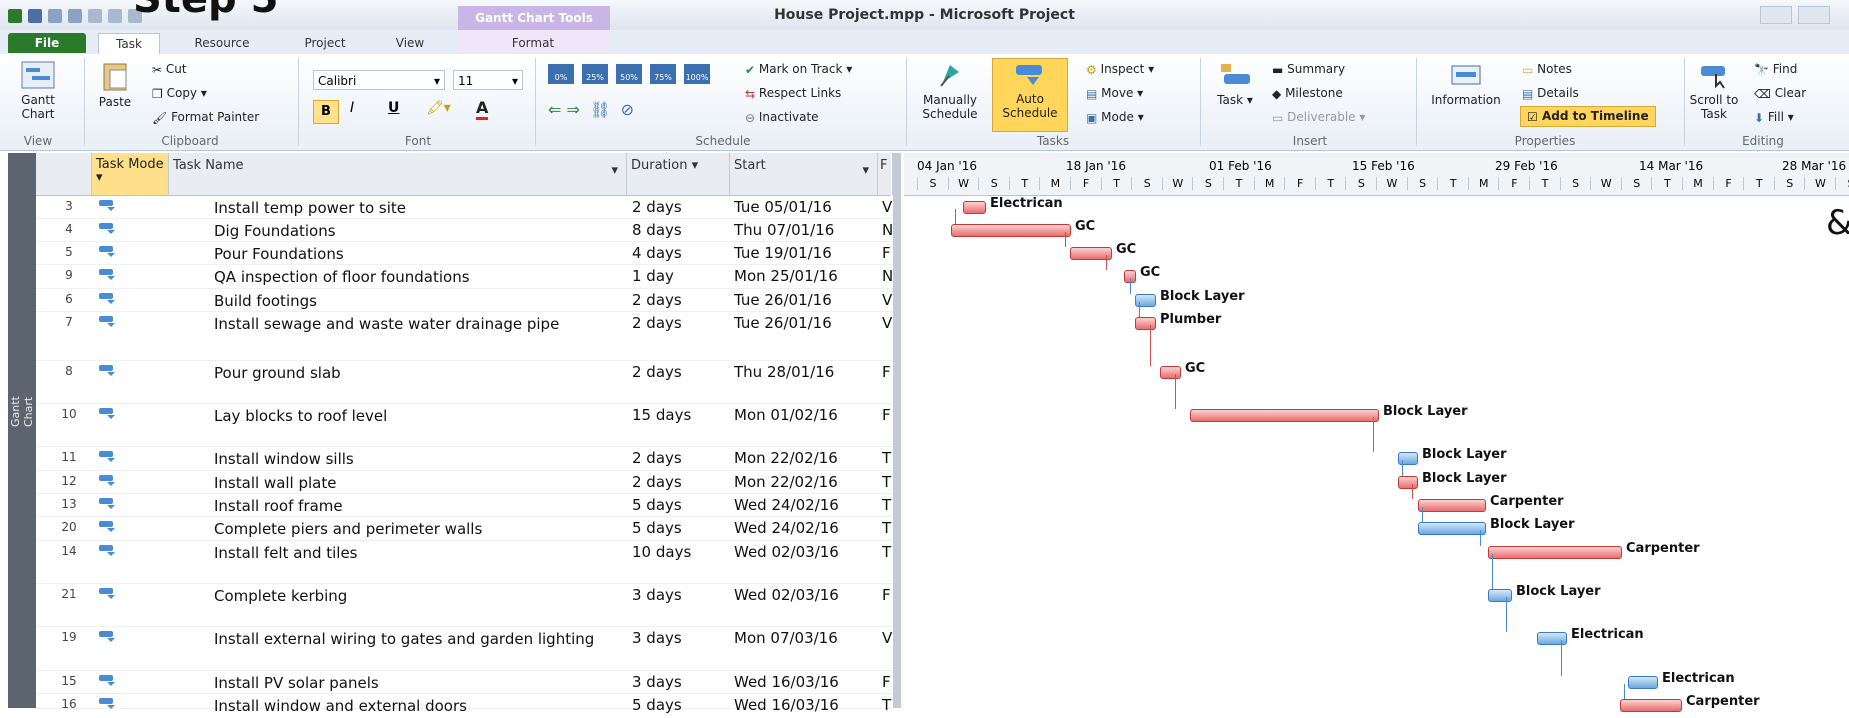  What do you see at coordinates (798, 69) in the screenshot?
I see `mark-on-track-button: ✔ Mark on Track ▾` at bounding box center [798, 69].